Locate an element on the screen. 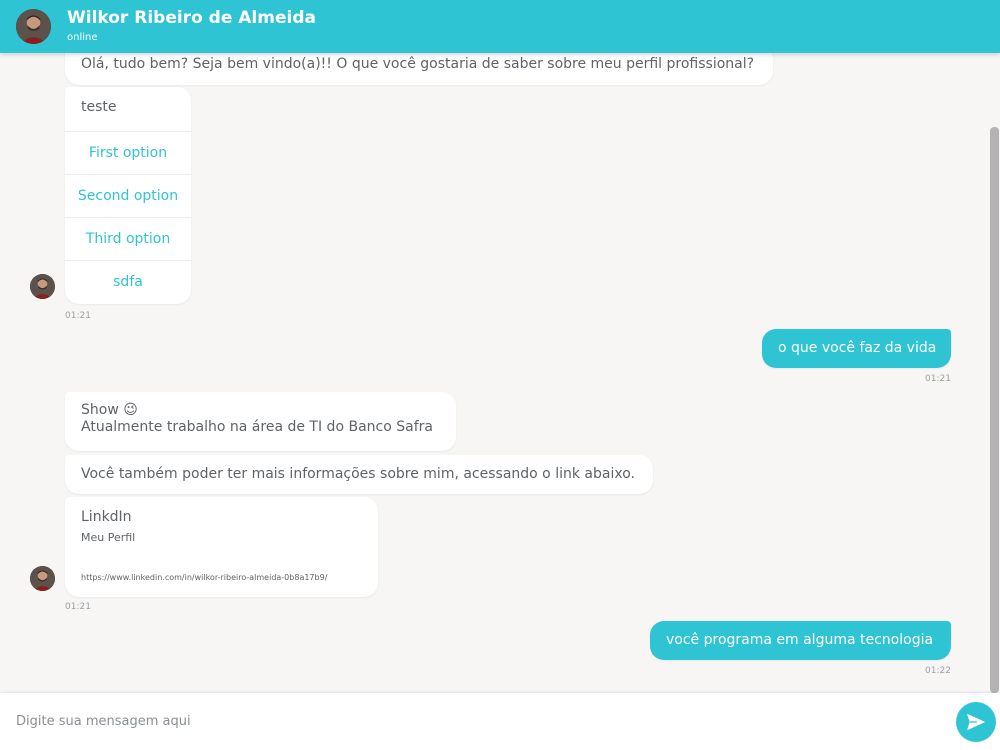  message-text: Show is located at coordinates (100, 410).